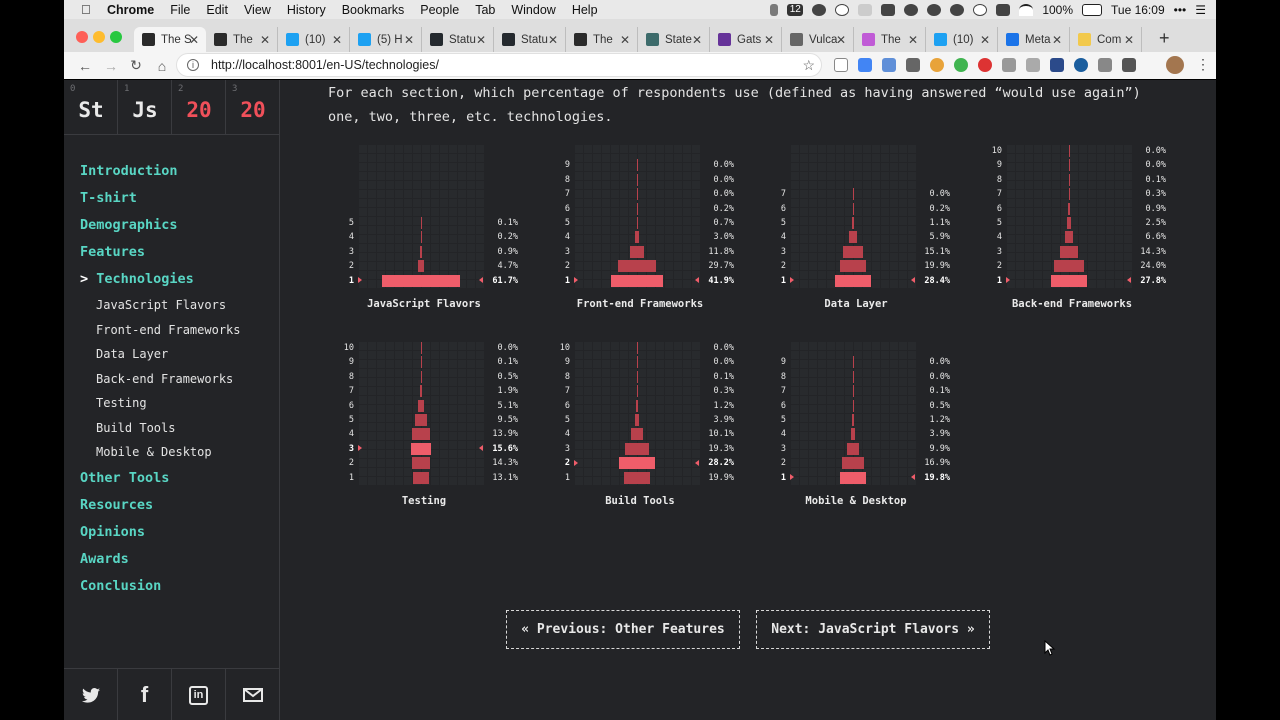 This screenshot has height=720, width=1280. What do you see at coordinates (170, 39) in the screenshot?
I see `browser-tab: The S ✕` at bounding box center [170, 39].